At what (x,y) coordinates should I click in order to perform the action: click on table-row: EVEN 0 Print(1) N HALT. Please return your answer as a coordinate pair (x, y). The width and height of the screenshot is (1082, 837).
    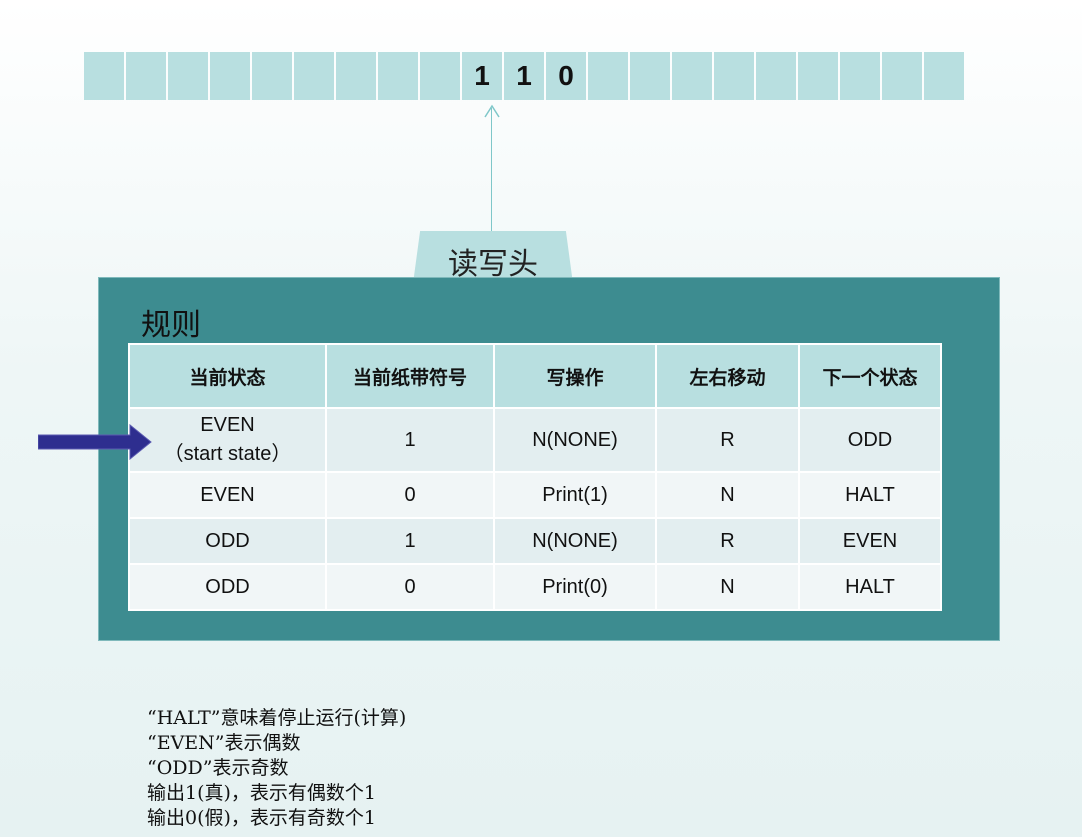
    Looking at the image, I should click on (535, 495).